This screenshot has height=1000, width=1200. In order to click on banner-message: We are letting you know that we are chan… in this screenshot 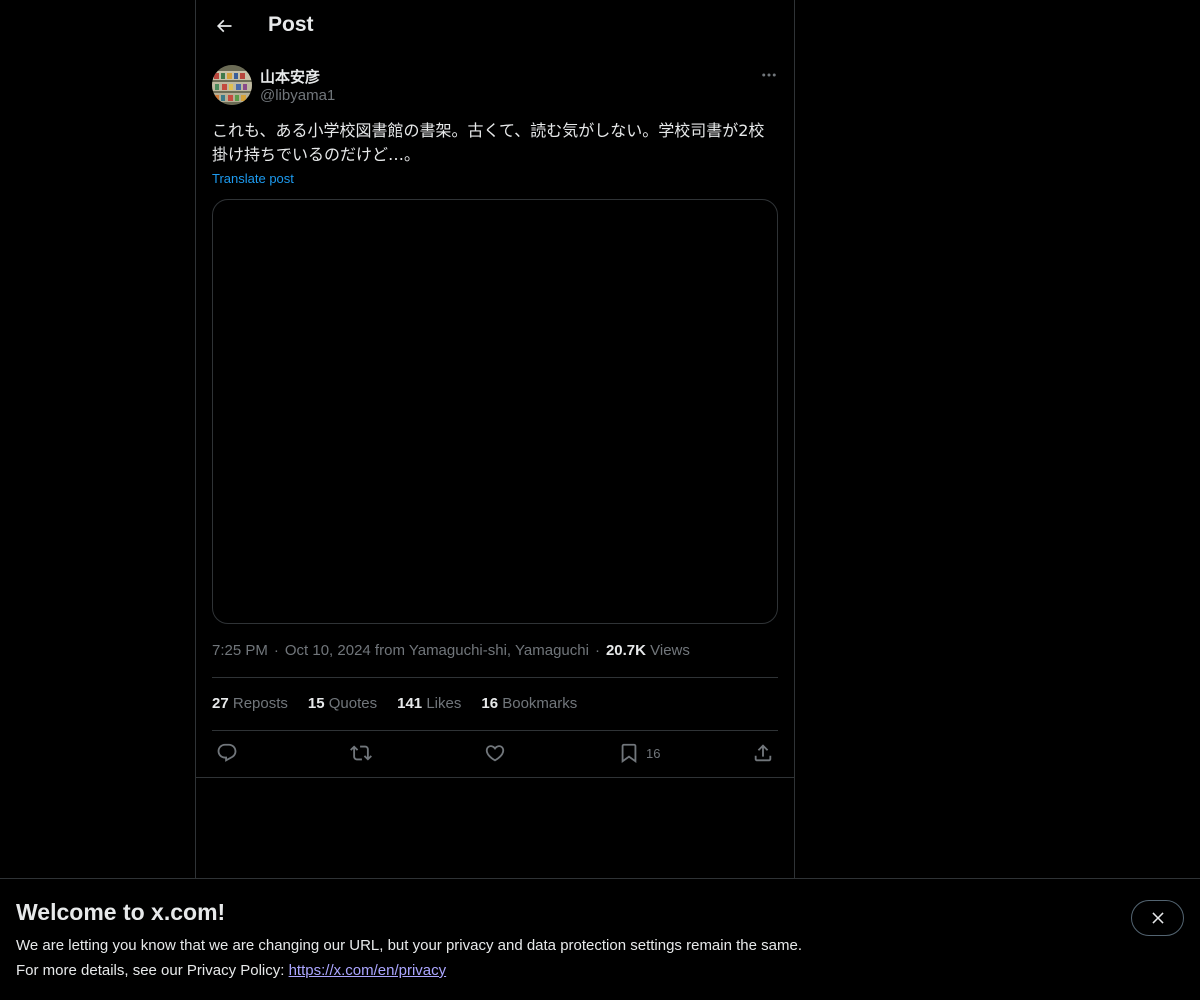, I will do `click(409, 945)`.